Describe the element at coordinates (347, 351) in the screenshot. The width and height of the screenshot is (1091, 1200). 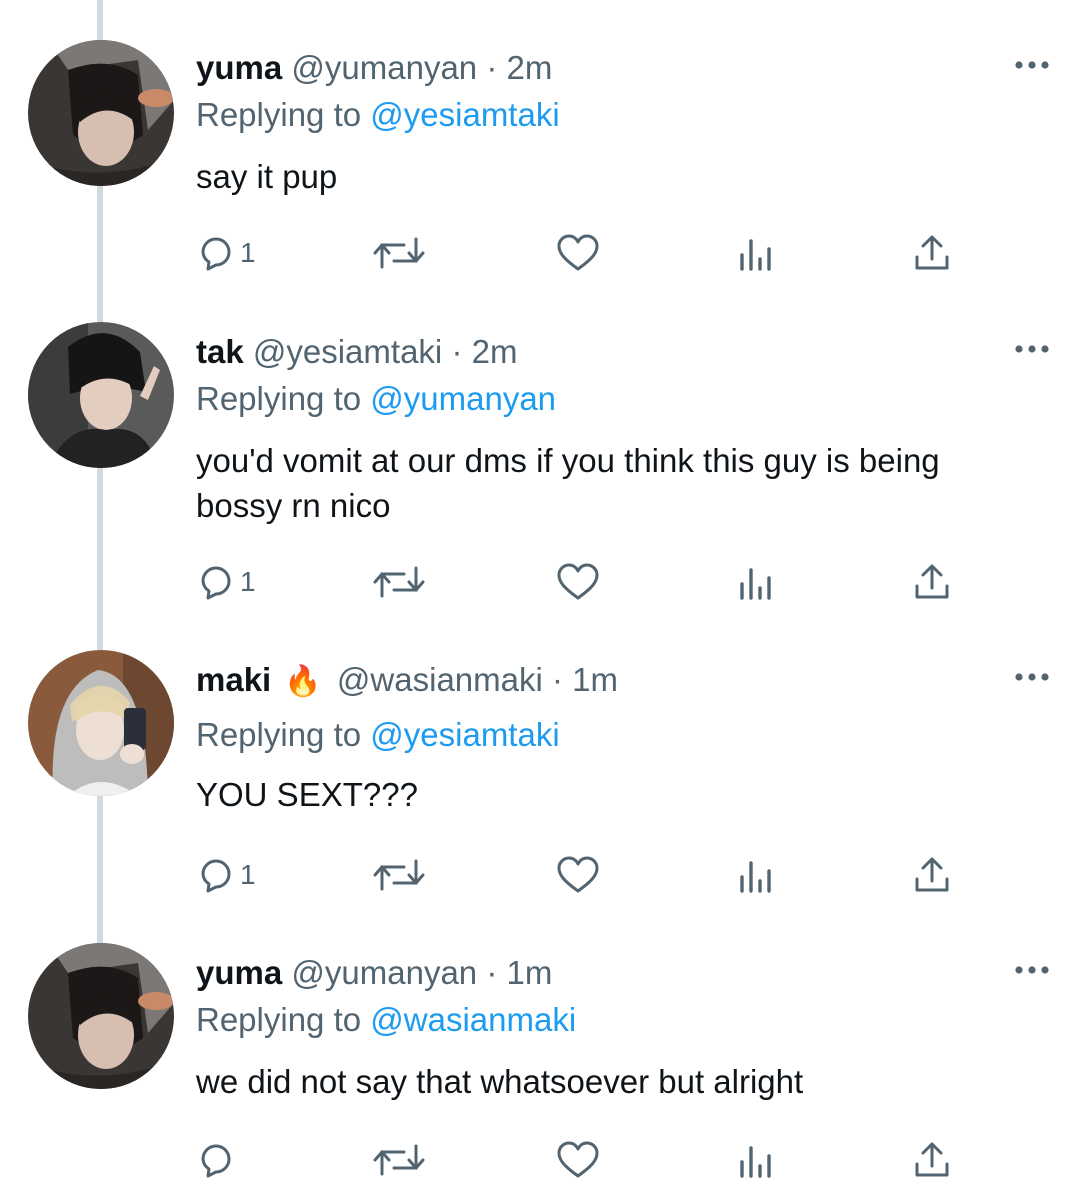
I see `username: @yesiamtaki` at that location.